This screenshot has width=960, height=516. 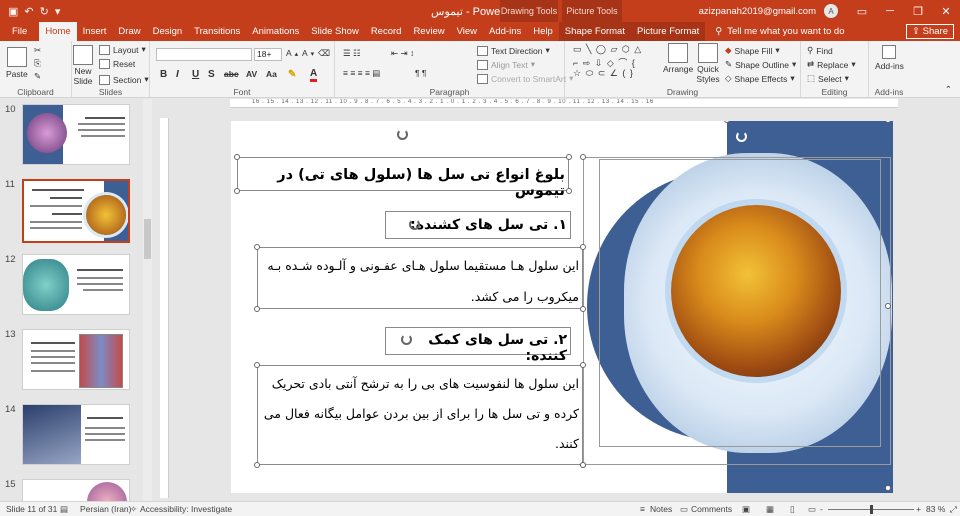 I want to click on font-name-box, so click(x=204, y=54).